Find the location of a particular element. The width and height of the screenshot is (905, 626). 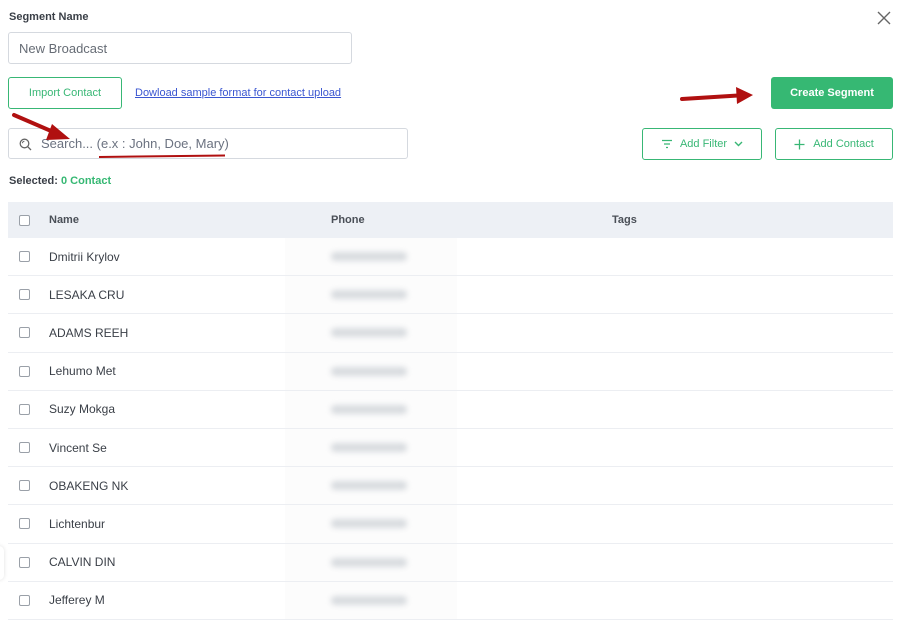

add-contact-label: Add Contact is located at coordinates (843, 144).